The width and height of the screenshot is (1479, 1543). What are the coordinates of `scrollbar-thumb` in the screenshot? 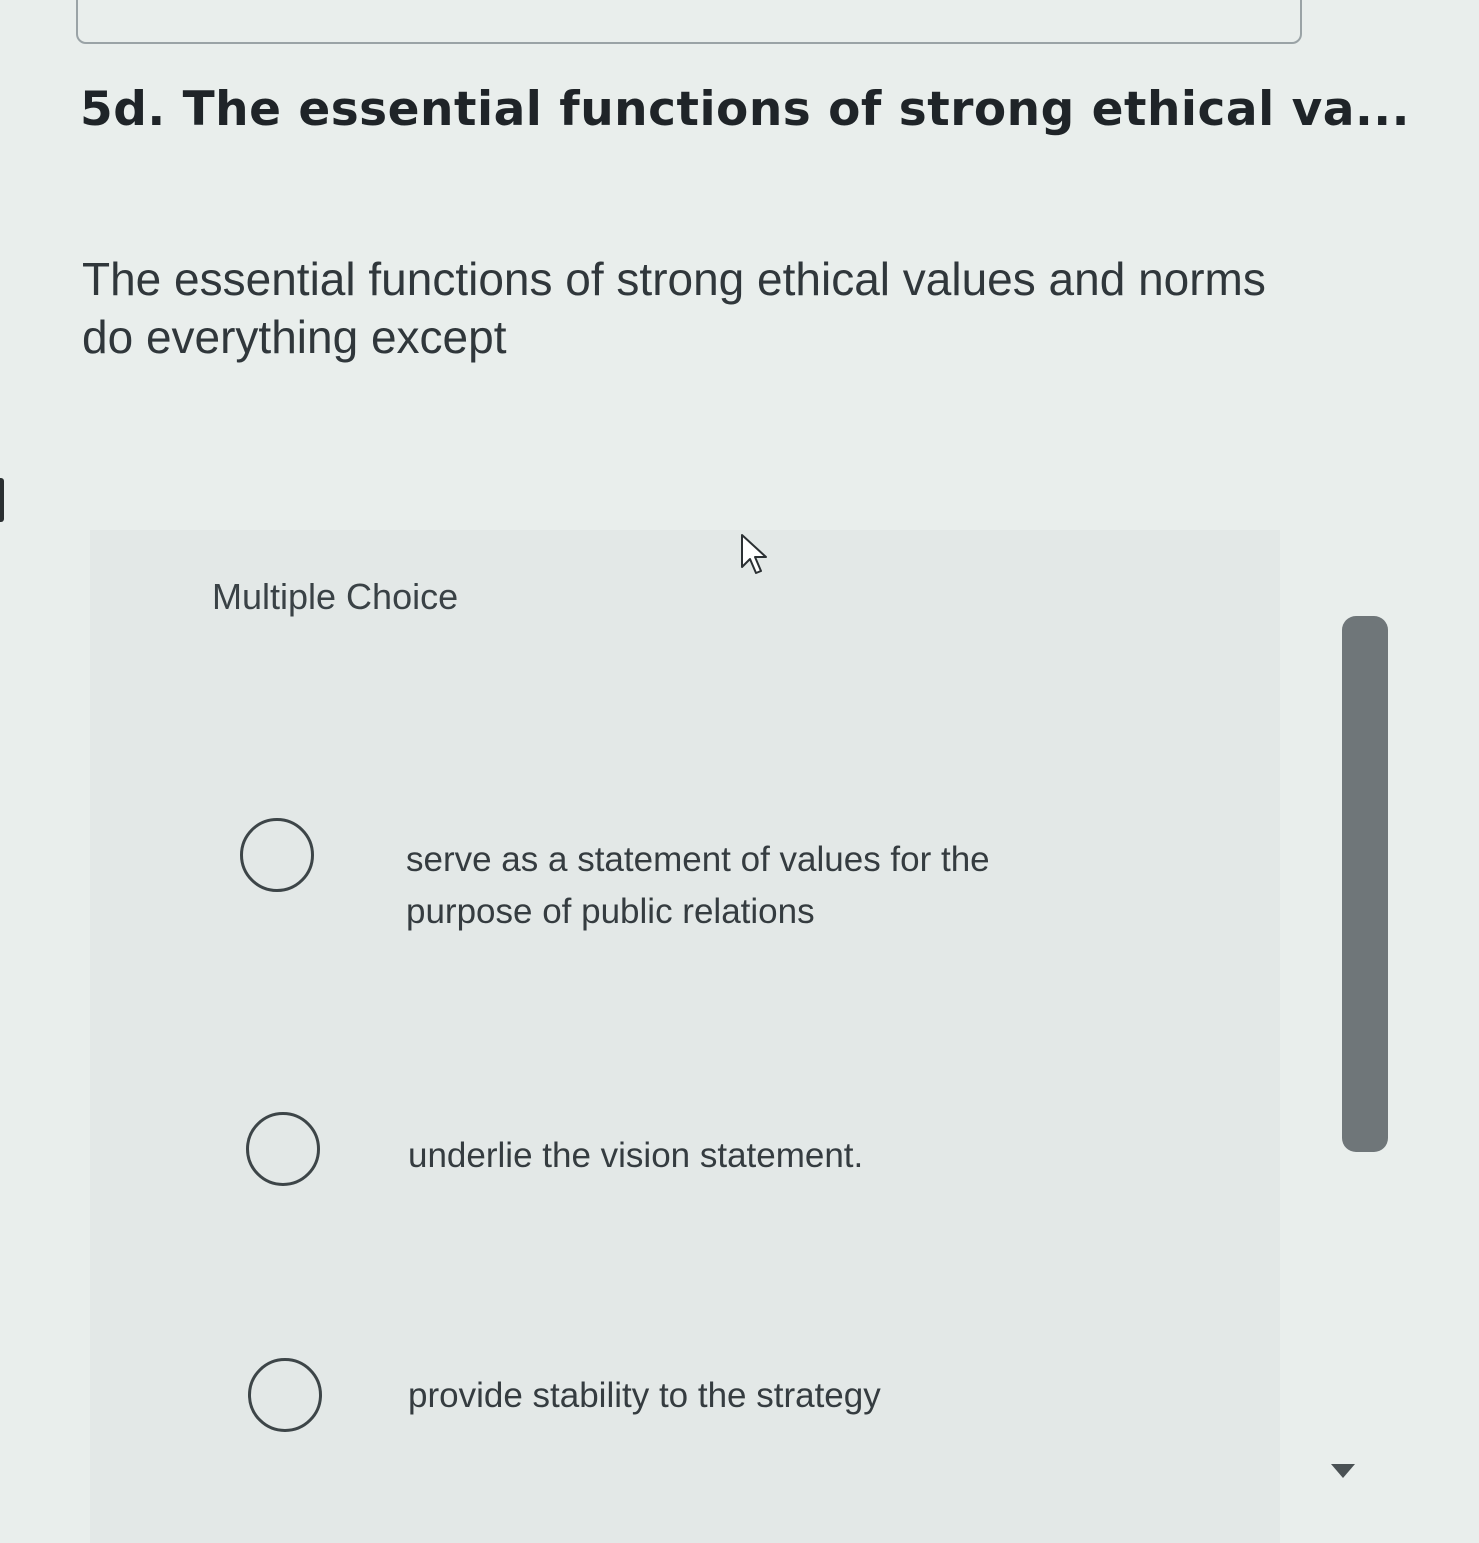 It's located at (1365, 884).